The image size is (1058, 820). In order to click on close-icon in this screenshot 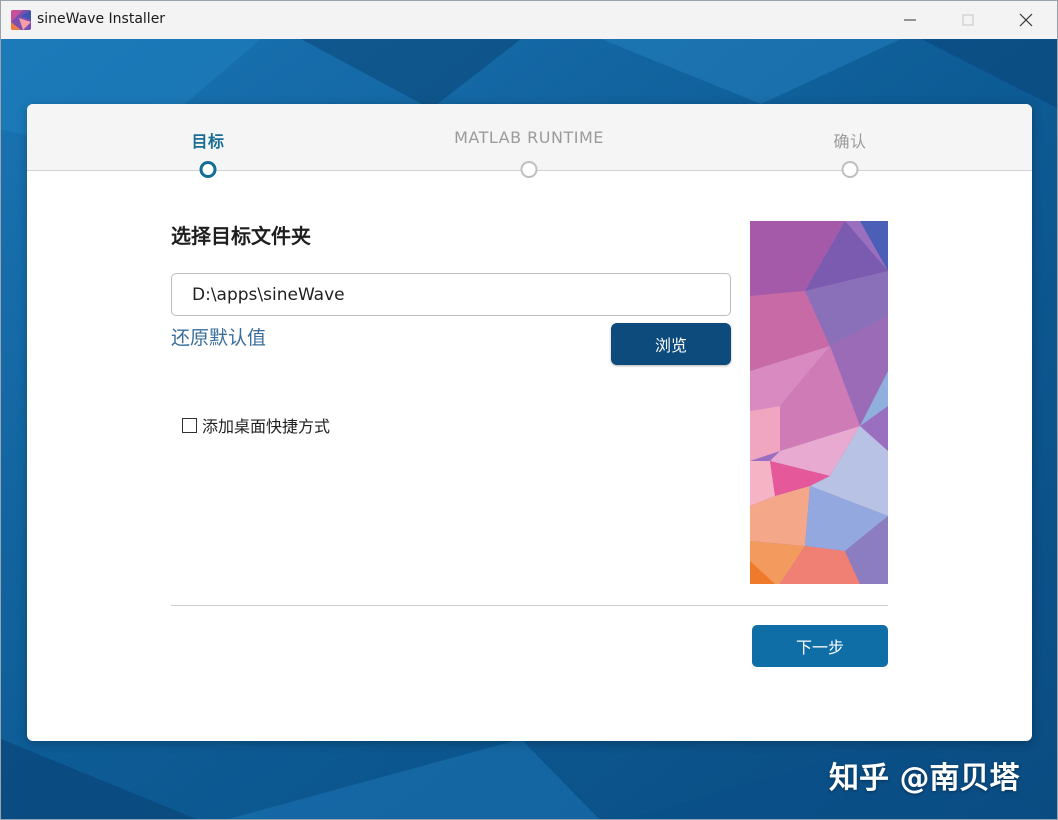, I will do `click(1026, 20)`.